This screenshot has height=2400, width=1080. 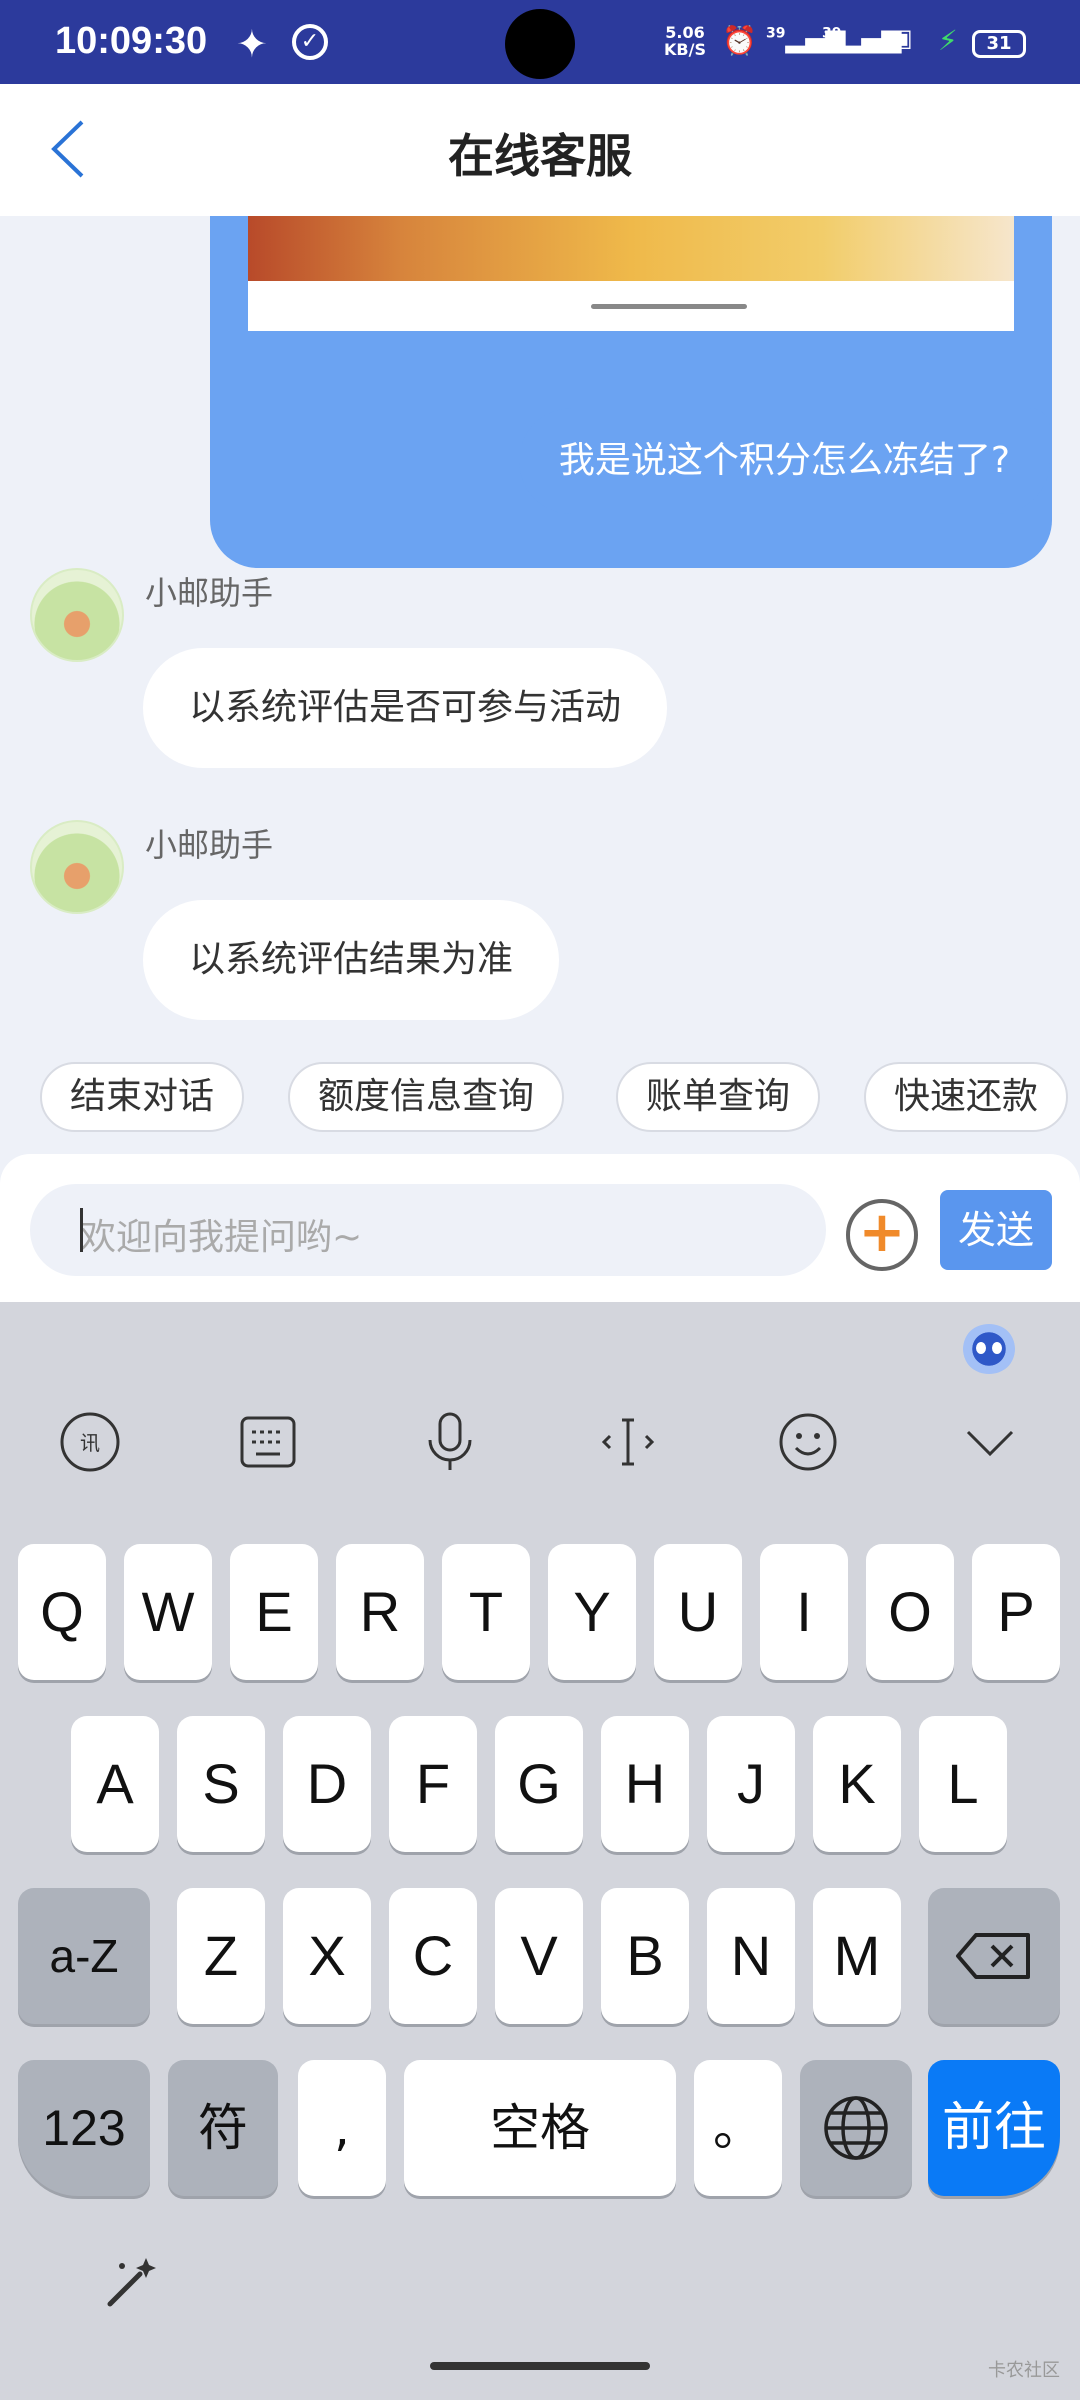 What do you see at coordinates (857, 1956) in the screenshot?
I see `key-m: M` at bounding box center [857, 1956].